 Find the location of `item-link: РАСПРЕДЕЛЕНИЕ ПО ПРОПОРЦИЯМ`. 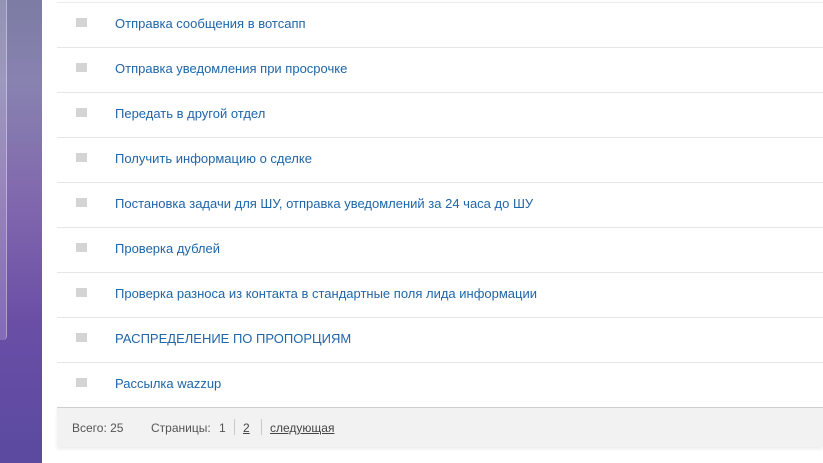

item-link: РАСПРЕДЕЛЕНИЕ ПО ПРОПОРЦИЯМ is located at coordinates (233, 338).